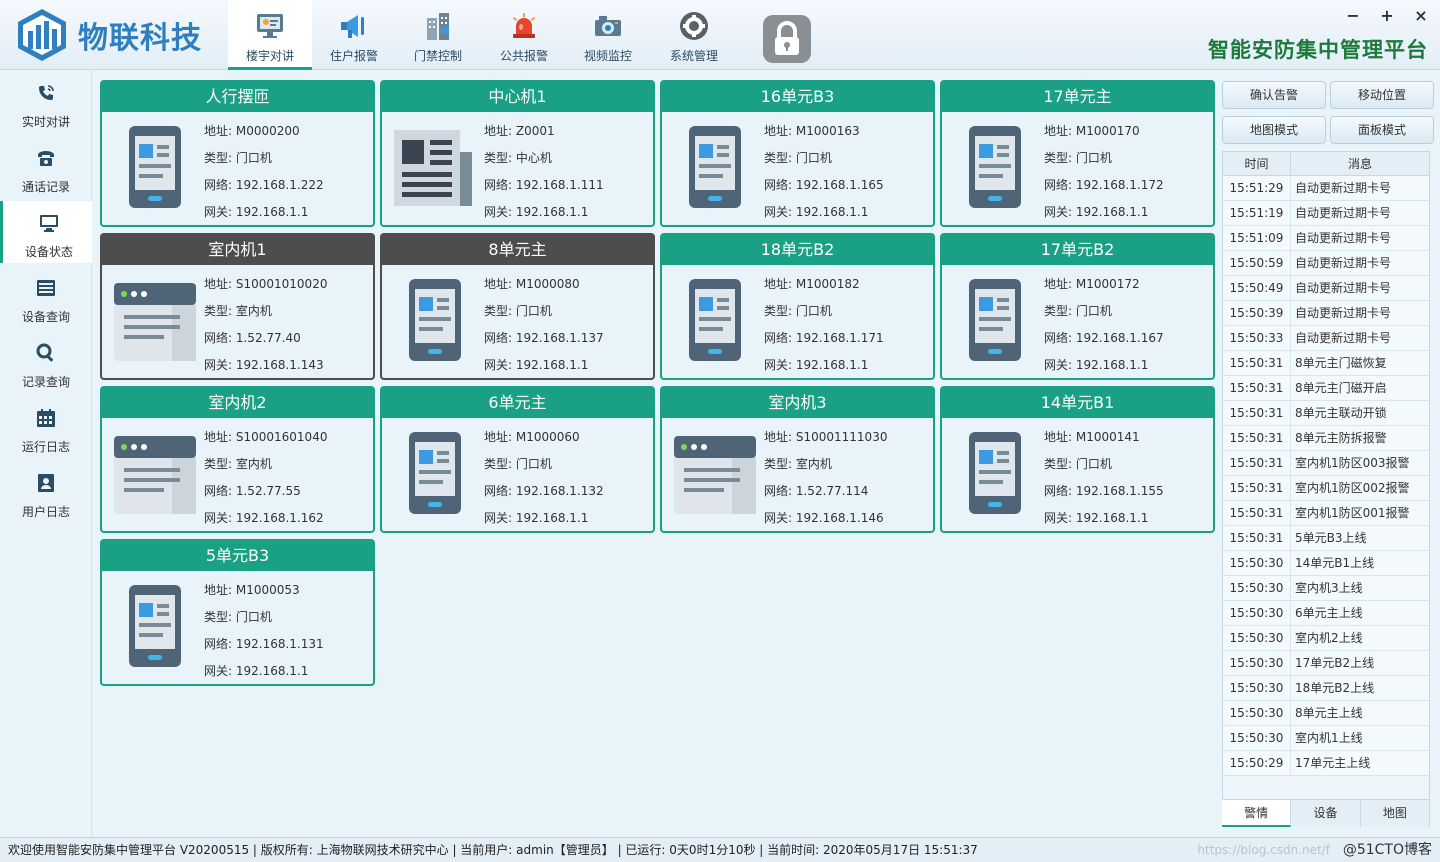 Image resolution: width=1440 pixels, height=862 pixels. Describe the element at coordinates (1326, 213) in the screenshot. I see `table-row: 15:51:19 自动更新过期卡号` at that location.